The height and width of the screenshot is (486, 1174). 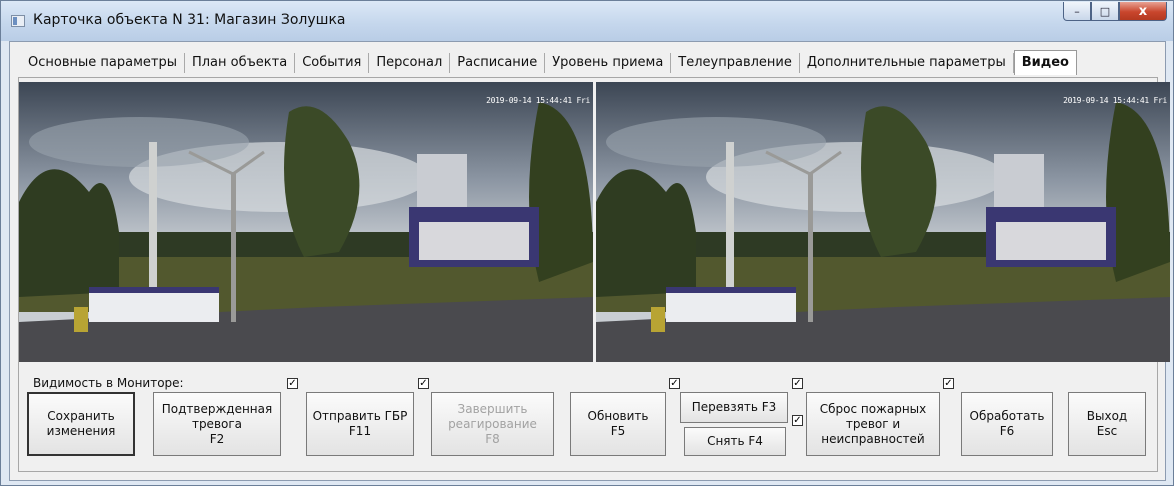 What do you see at coordinates (1143, 11) in the screenshot?
I see `close-button: x` at bounding box center [1143, 11].